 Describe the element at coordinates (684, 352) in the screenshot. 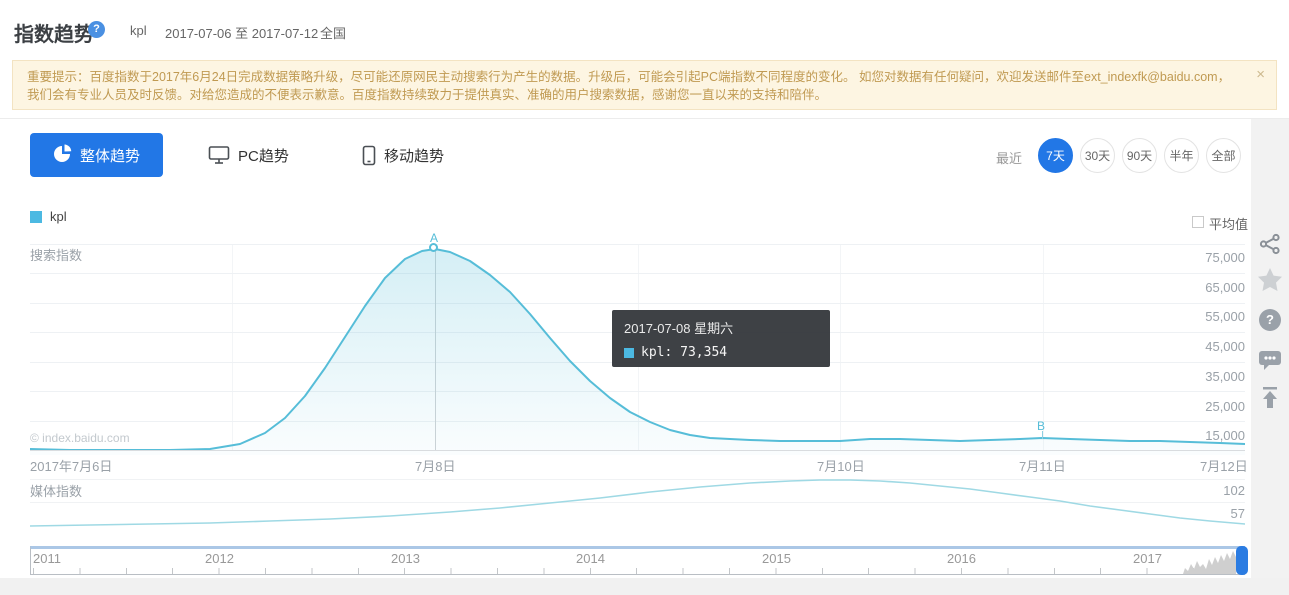

I see `tooltip-value: kpl: 73,354` at that location.